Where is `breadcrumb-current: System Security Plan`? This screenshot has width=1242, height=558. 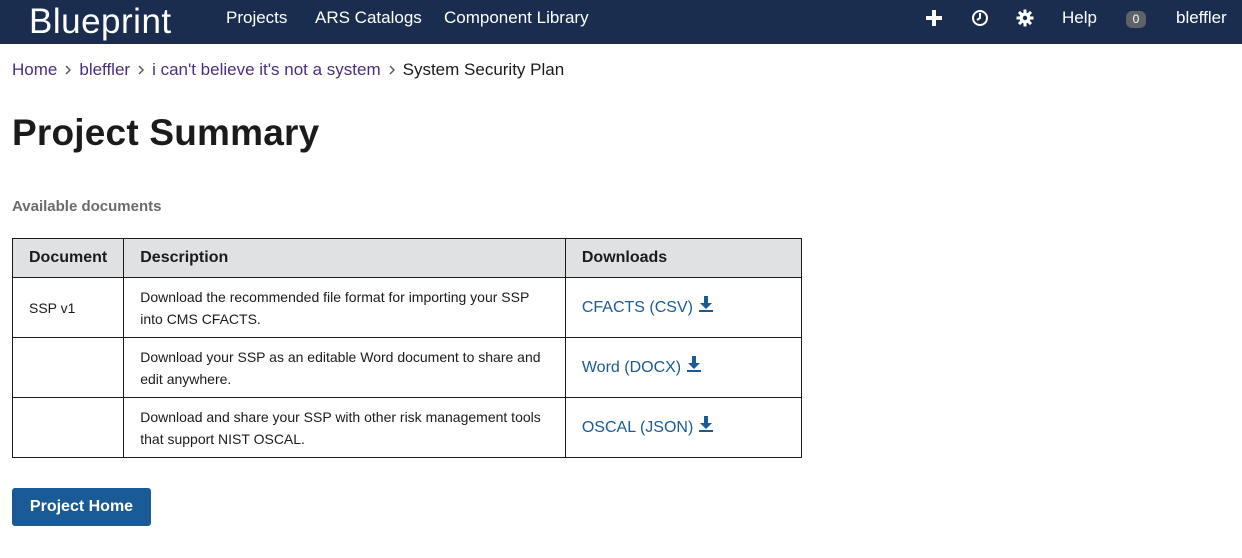 breadcrumb-current: System Security Plan is located at coordinates (483, 69).